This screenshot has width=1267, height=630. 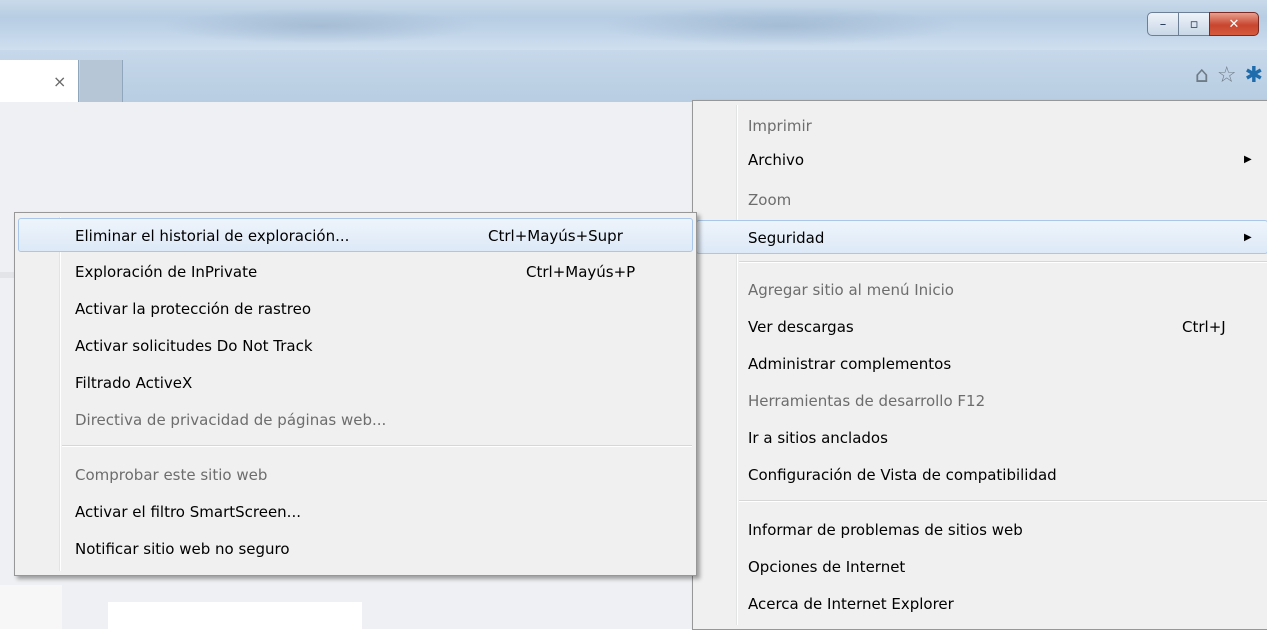 I want to click on menu-item-shortcut: Ctrl+J, so click(x=1204, y=327).